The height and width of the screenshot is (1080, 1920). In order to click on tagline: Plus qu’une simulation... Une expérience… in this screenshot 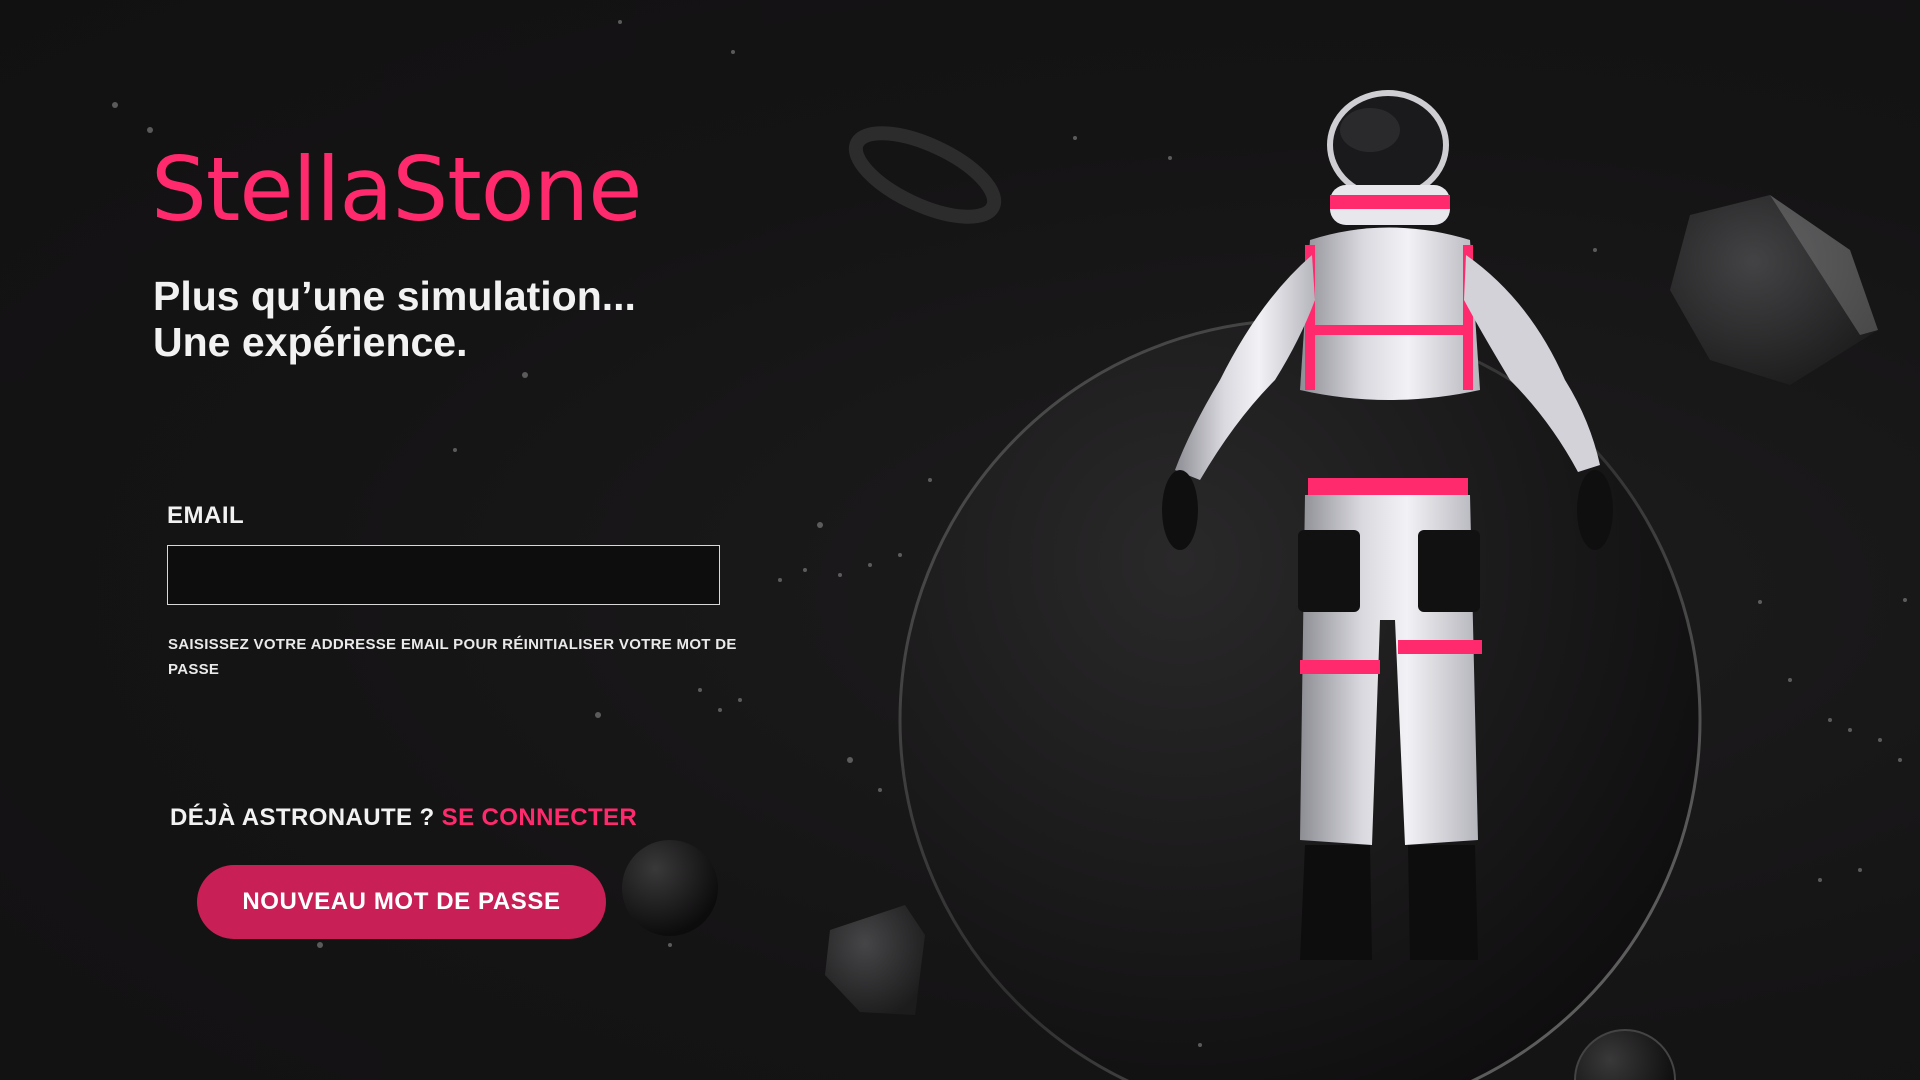, I will do `click(394, 319)`.